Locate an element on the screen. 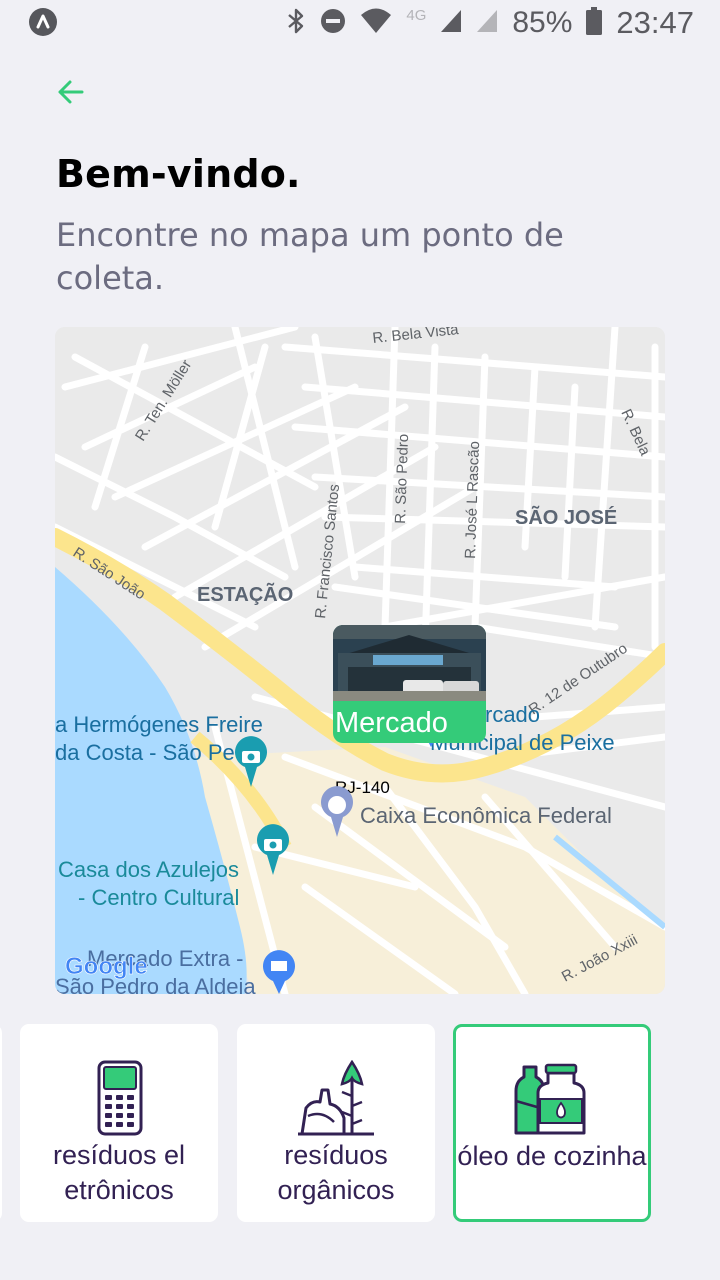  marker-photo is located at coordinates (409, 663).